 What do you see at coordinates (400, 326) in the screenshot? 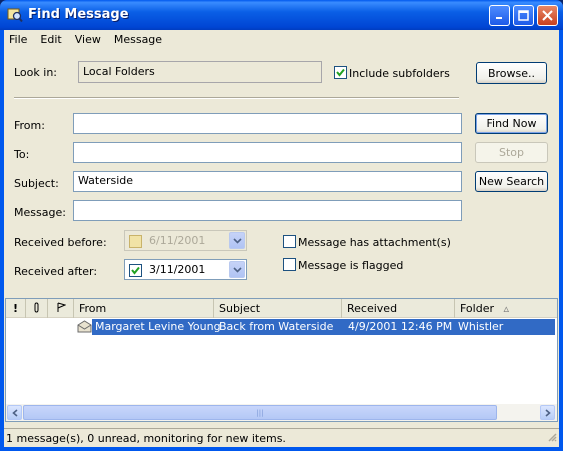
I see `row-received: 4/9/2001 12:46 PM` at bounding box center [400, 326].